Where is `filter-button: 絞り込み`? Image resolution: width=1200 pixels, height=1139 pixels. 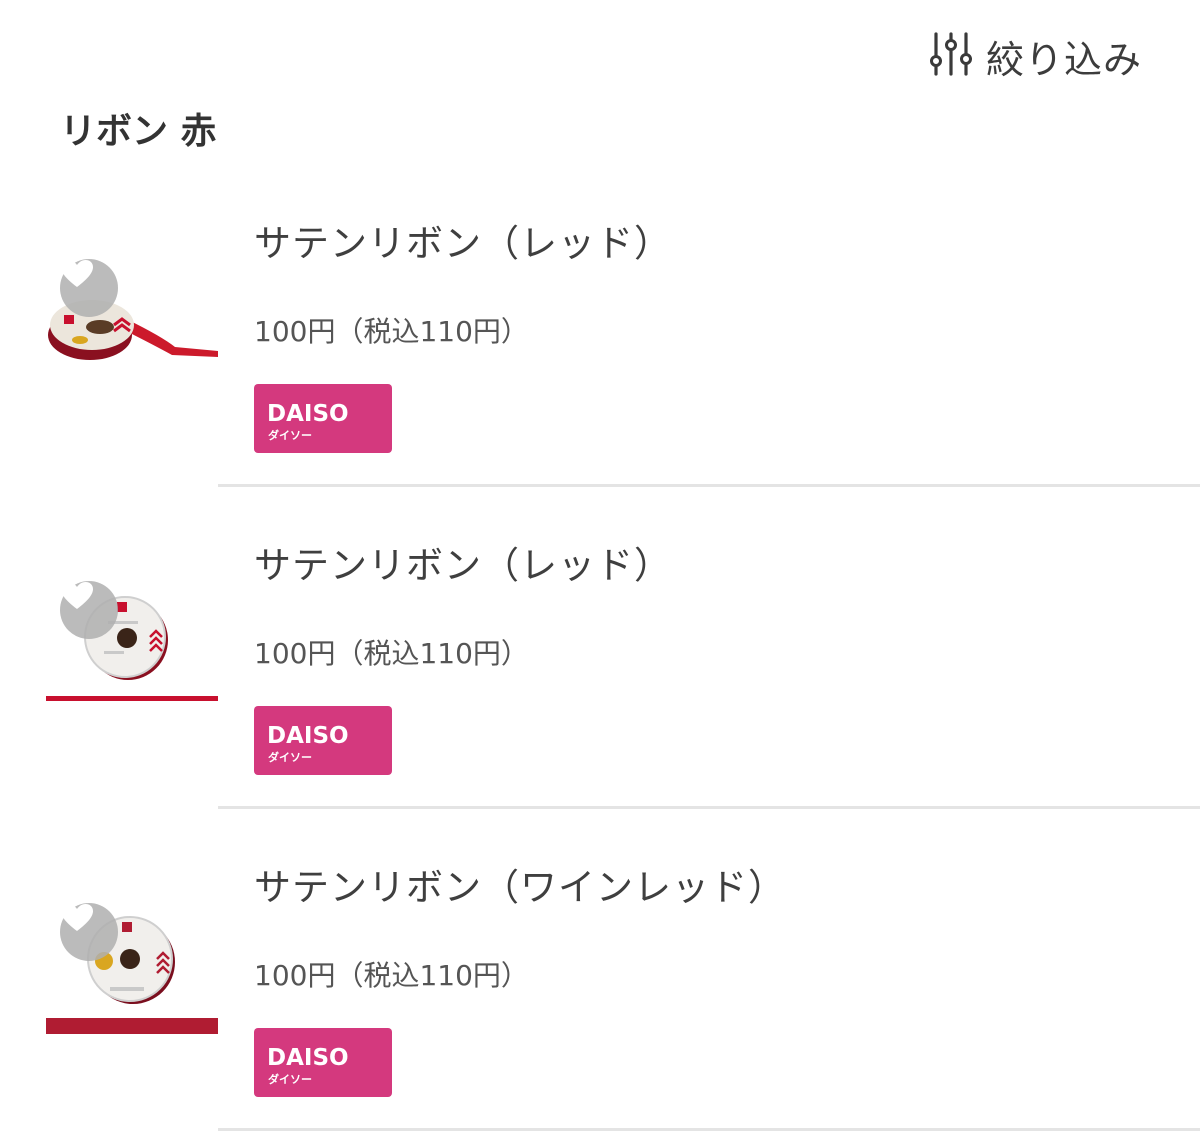 filter-button: 絞り込み is located at coordinates (1035, 56).